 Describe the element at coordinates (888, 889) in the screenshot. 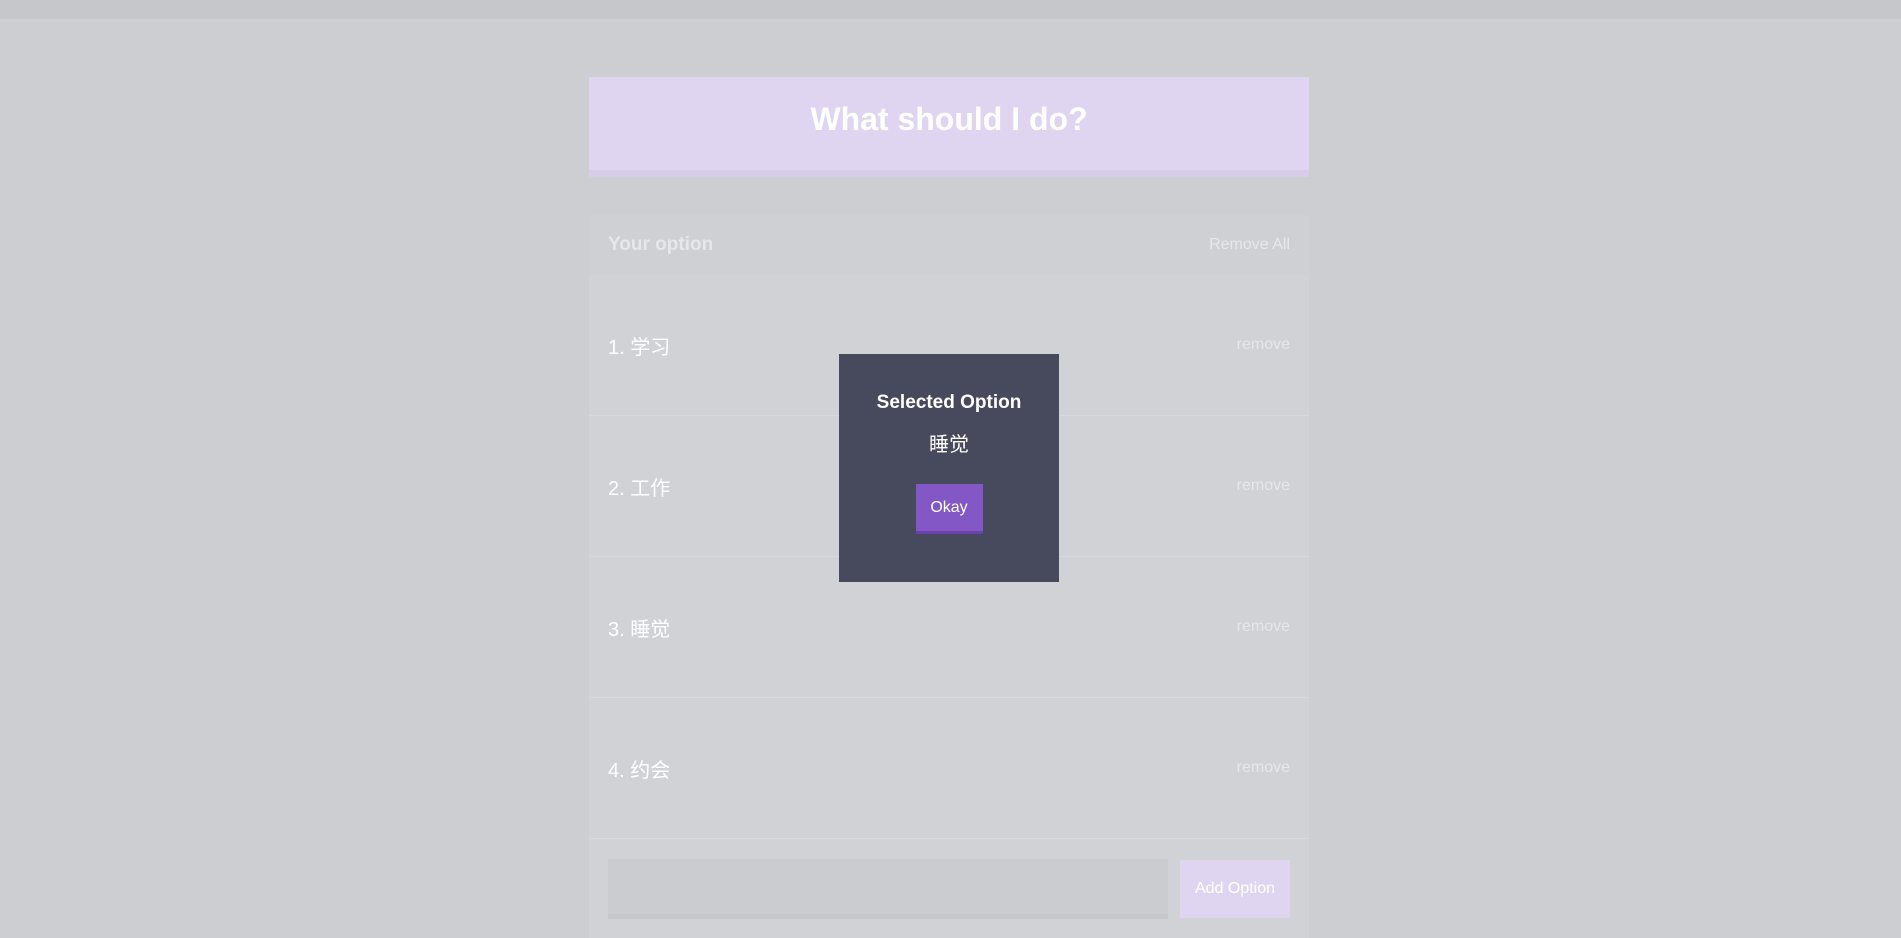

I see `add-option-input` at that location.